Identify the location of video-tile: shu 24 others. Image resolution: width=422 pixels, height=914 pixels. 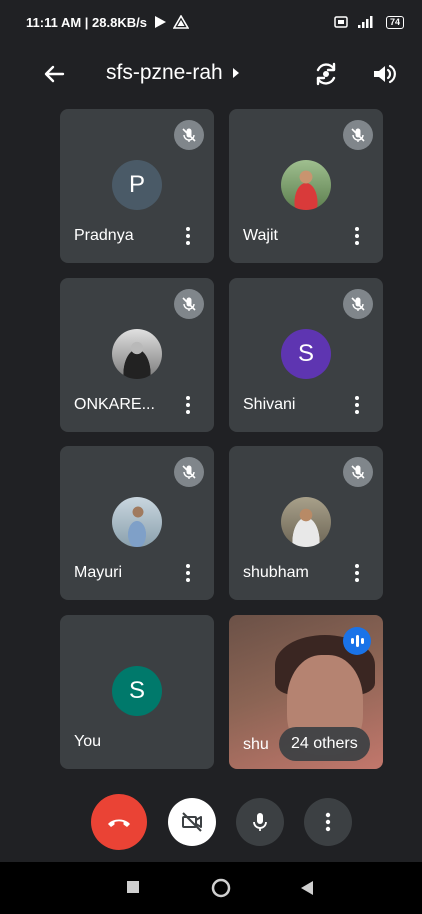
(306, 692).